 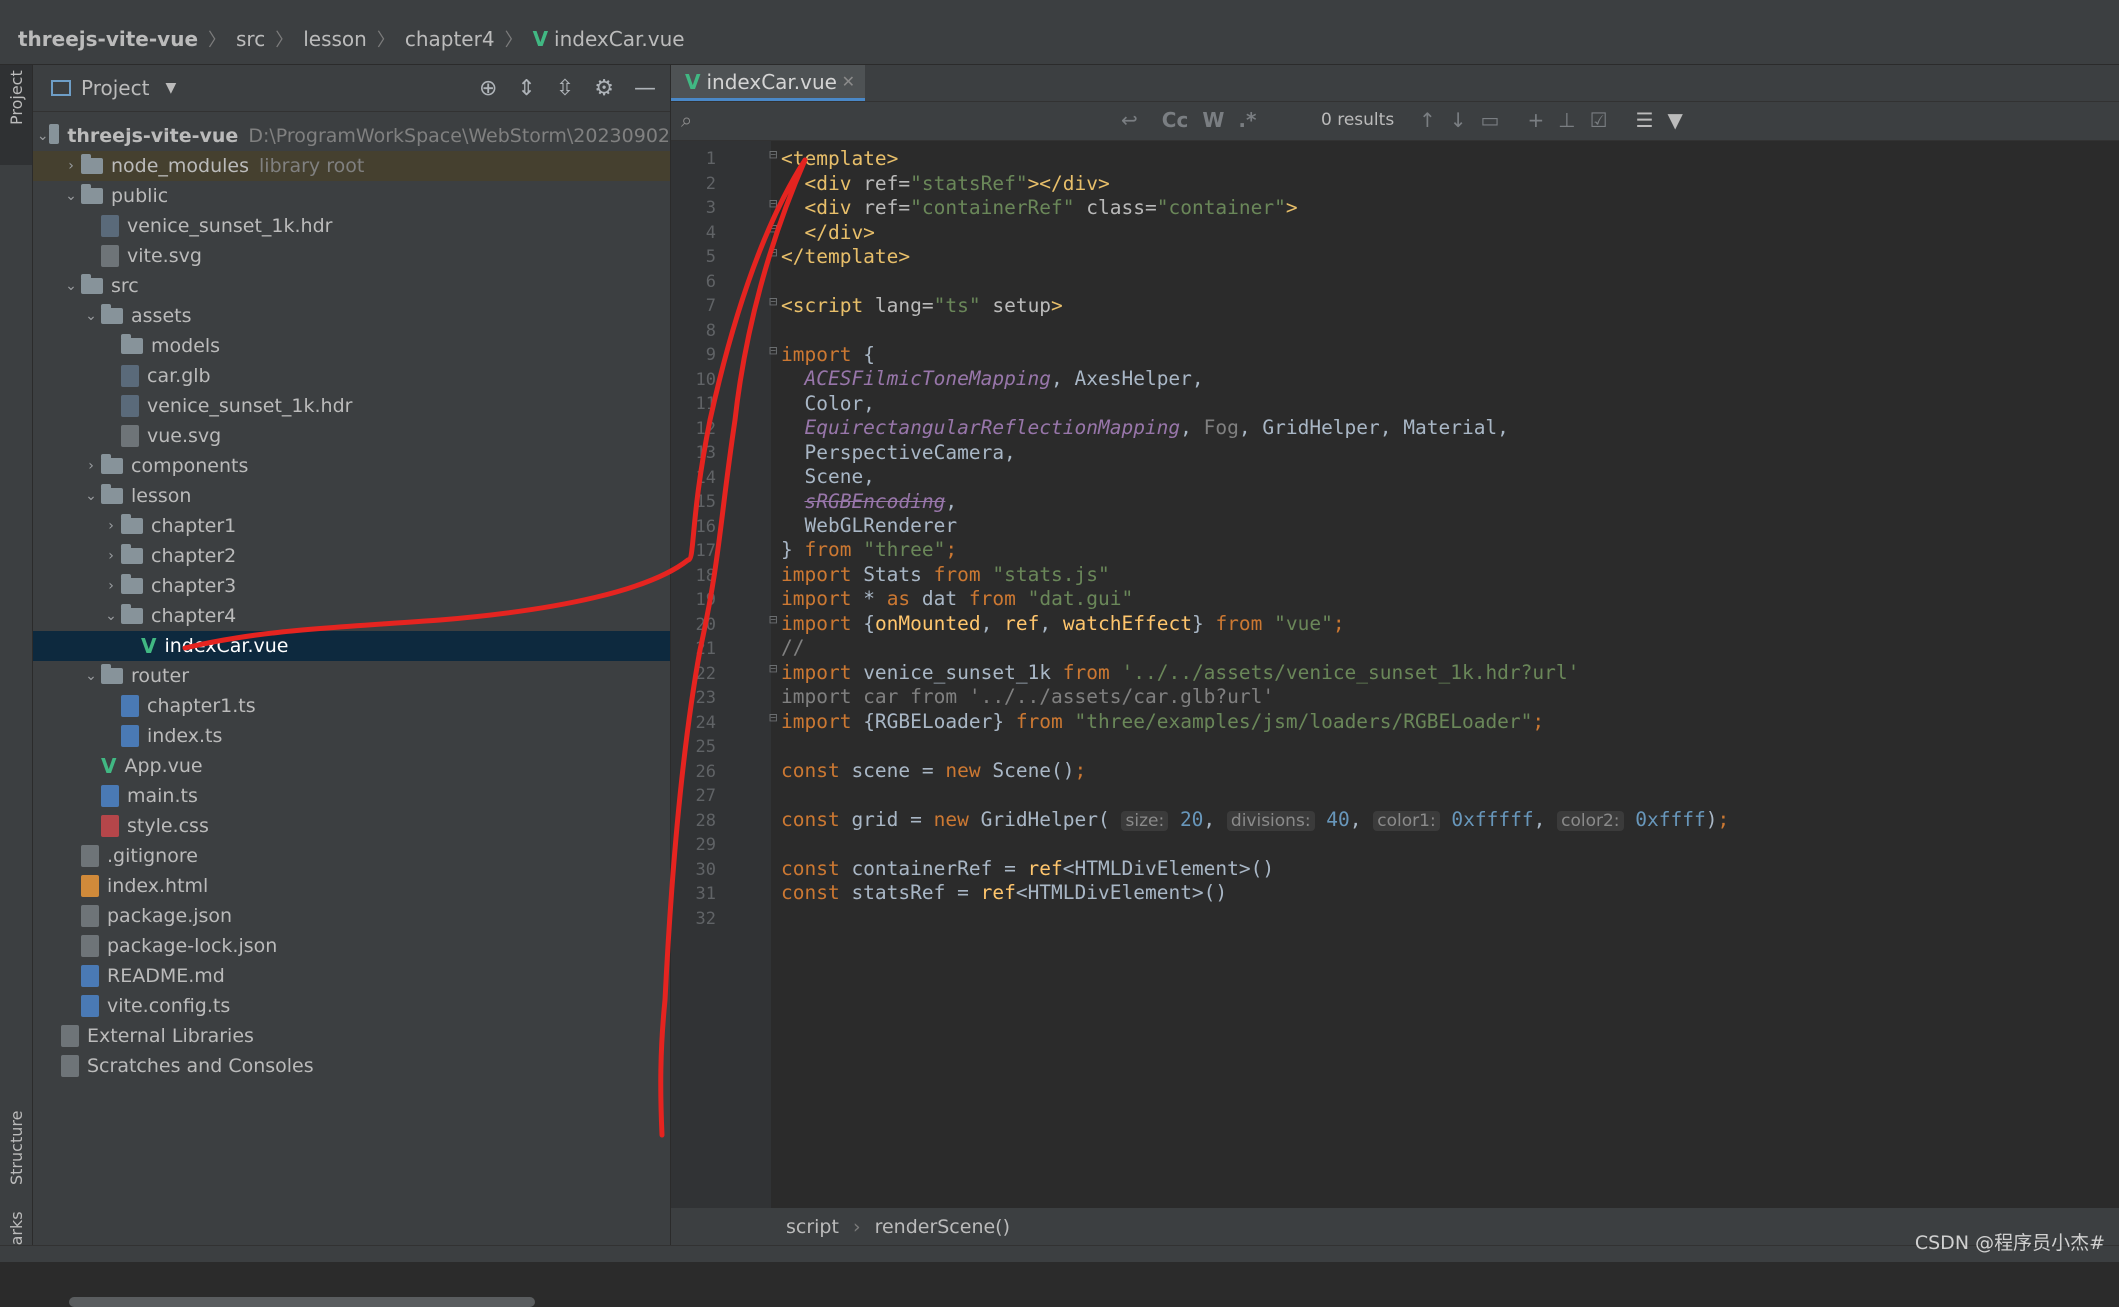 What do you see at coordinates (1458, 120) in the screenshot?
I see `arrow-down-icon: ↓` at bounding box center [1458, 120].